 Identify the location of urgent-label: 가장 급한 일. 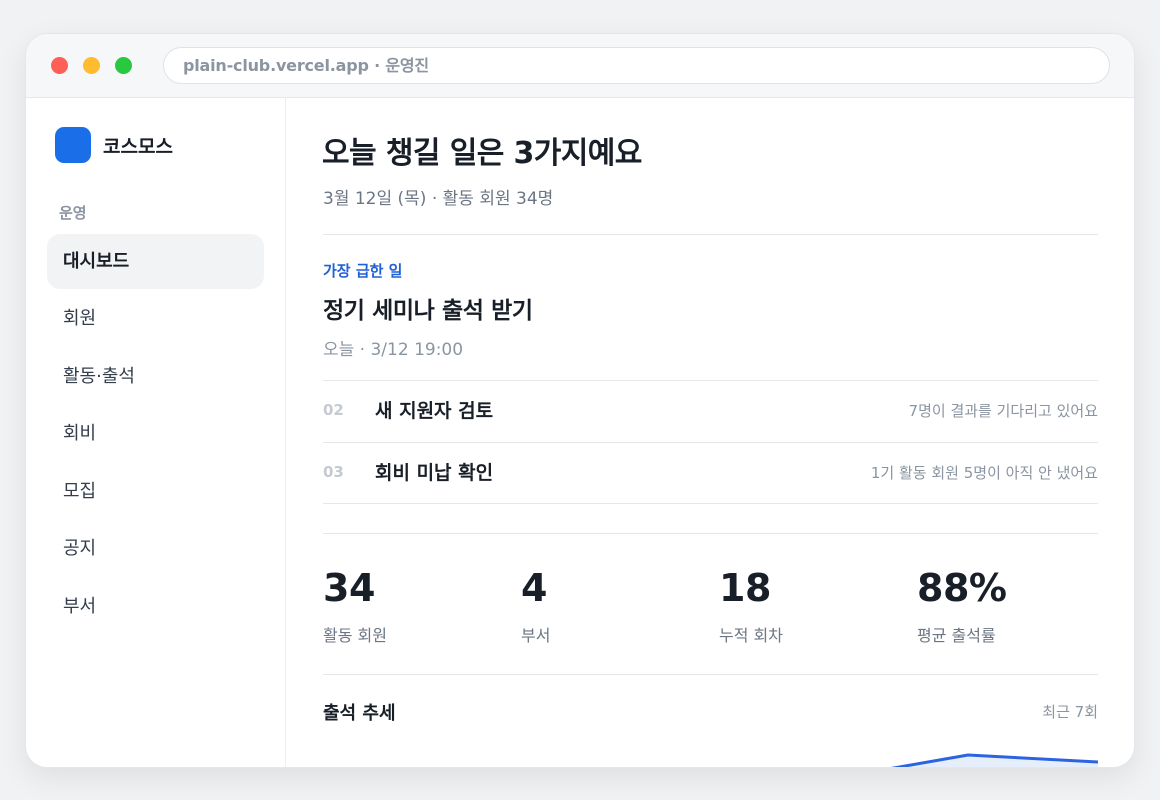
(363, 271).